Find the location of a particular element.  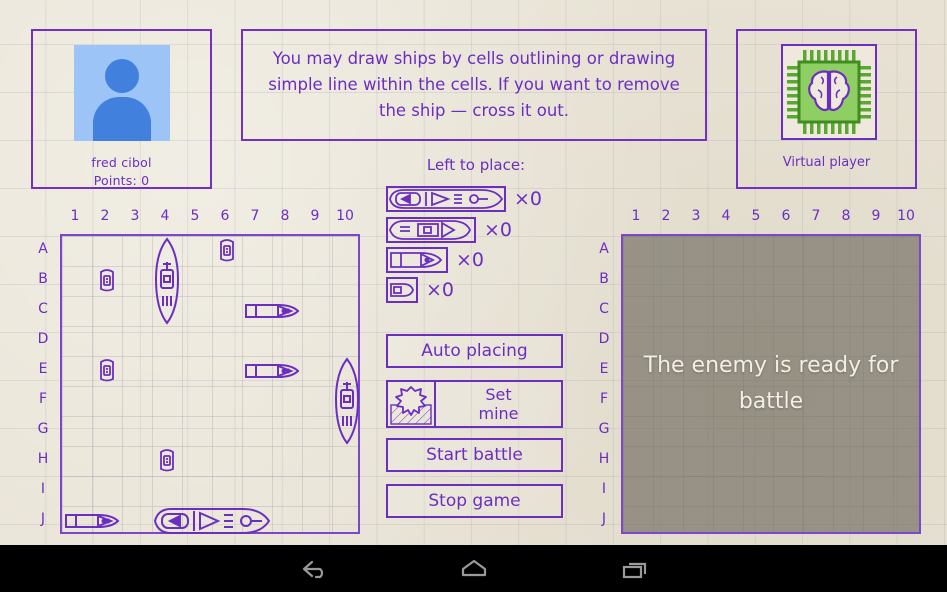

ship-1-icon is located at coordinates (402, 290).